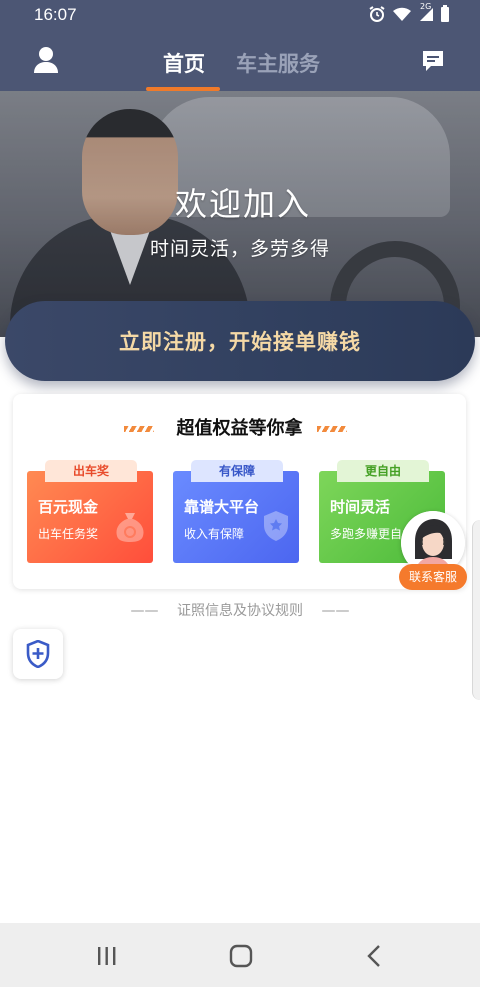 The width and height of the screenshot is (480, 987). Describe the element at coordinates (332, 429) in the screenshot. I see `title-decoration-right` at that location.